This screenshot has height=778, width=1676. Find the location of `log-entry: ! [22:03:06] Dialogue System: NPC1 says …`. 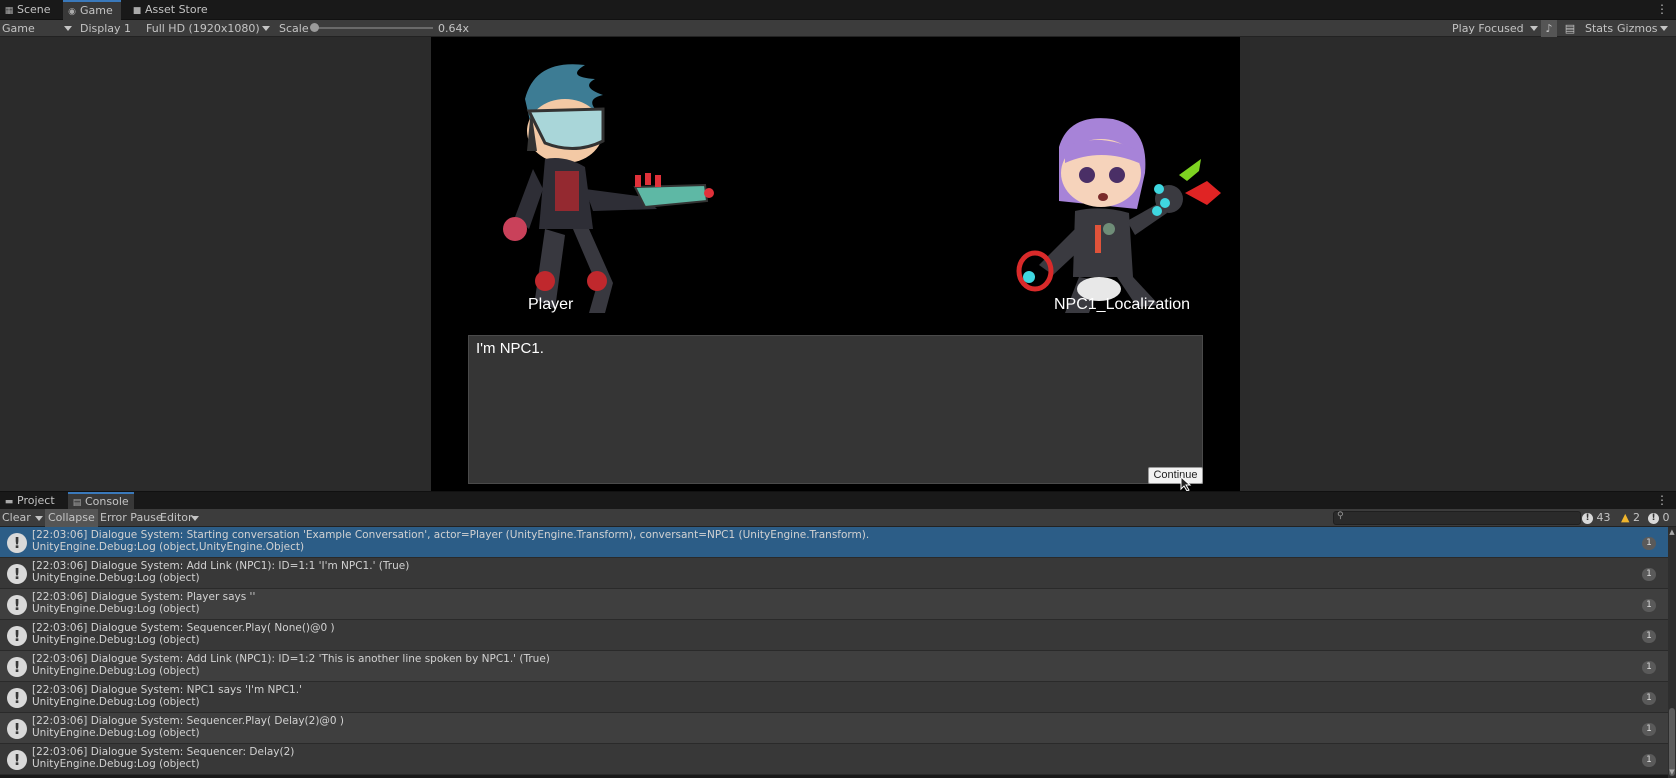

log-entry: ! [22:03:06] Dialogue System: NPC1 says … is located at coordinates (834, 697).